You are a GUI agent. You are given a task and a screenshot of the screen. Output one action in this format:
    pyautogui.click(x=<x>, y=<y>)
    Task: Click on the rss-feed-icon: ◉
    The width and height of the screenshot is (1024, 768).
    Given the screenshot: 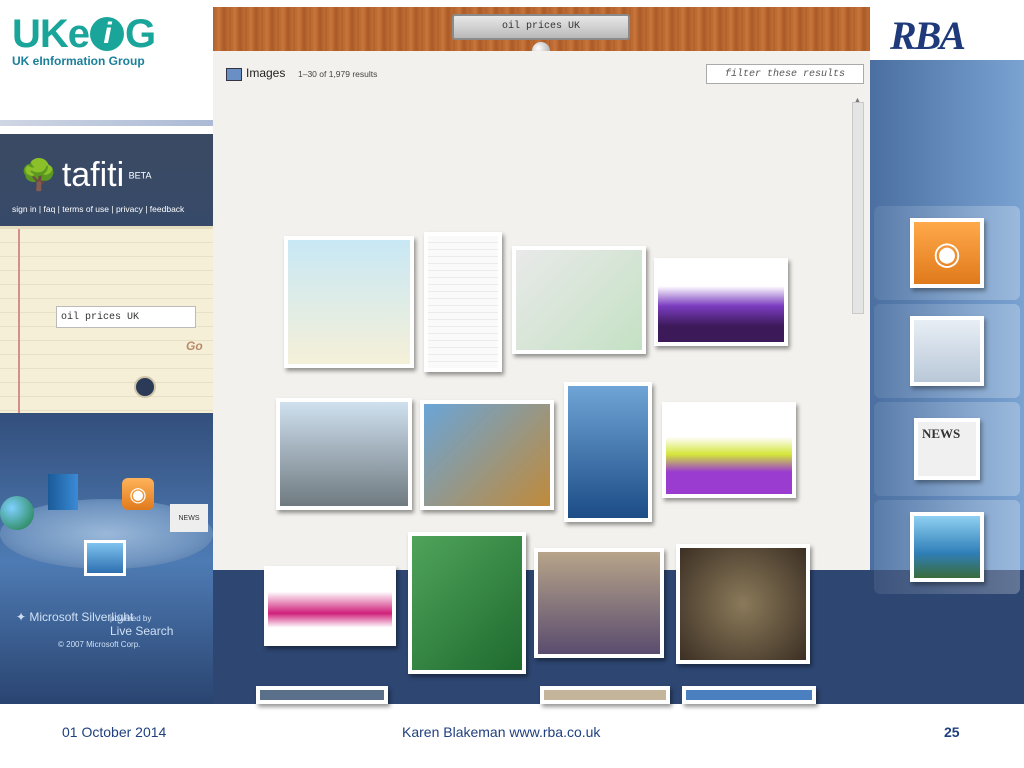 What is the action you would take?
    pyautogui.click(x=947, y=253)
    